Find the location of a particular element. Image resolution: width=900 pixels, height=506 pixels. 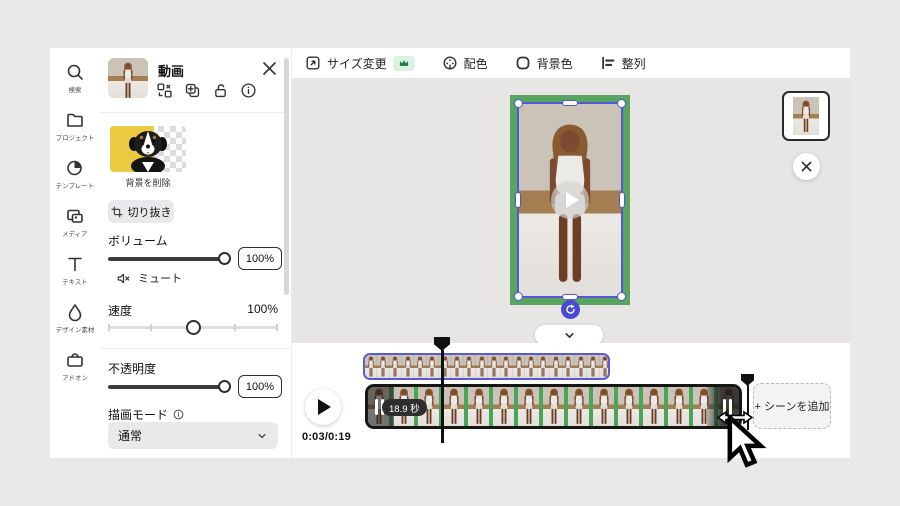

panel-scrollbar is located at coordinates (286, 176).